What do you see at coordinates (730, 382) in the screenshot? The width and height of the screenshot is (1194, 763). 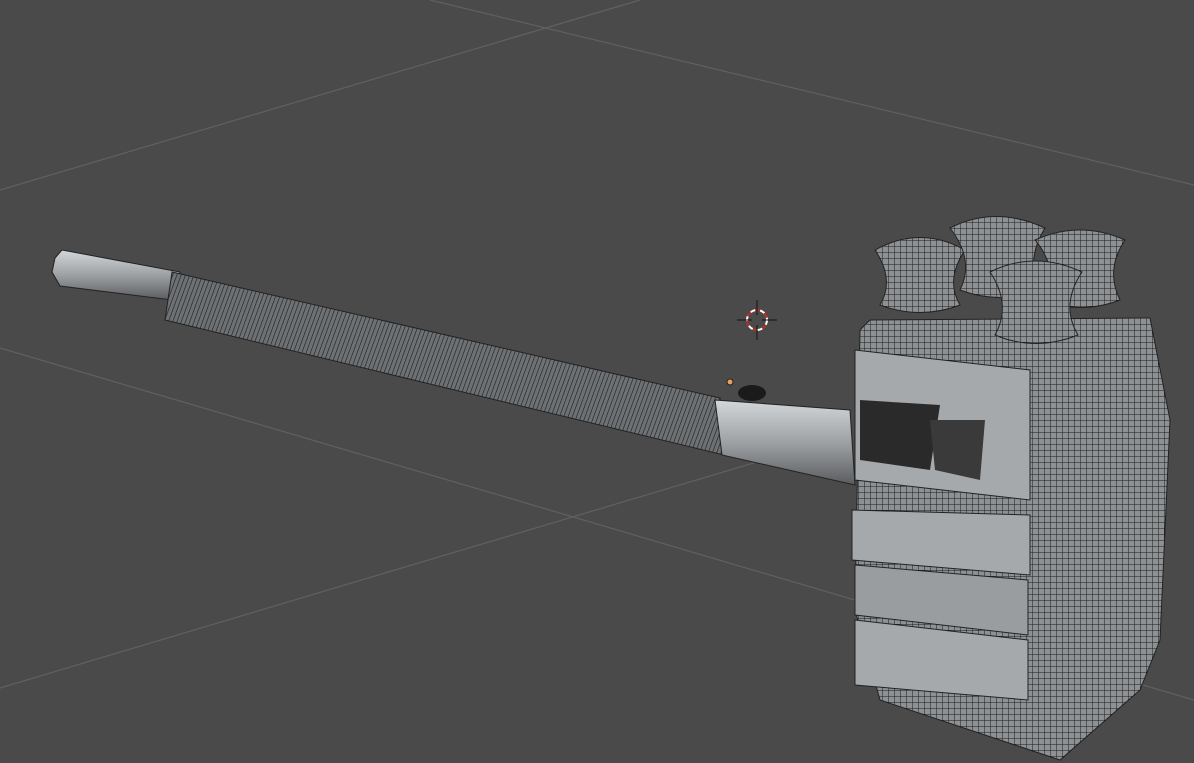 I see `object-origin-icon` at bounding box center [730, 382].